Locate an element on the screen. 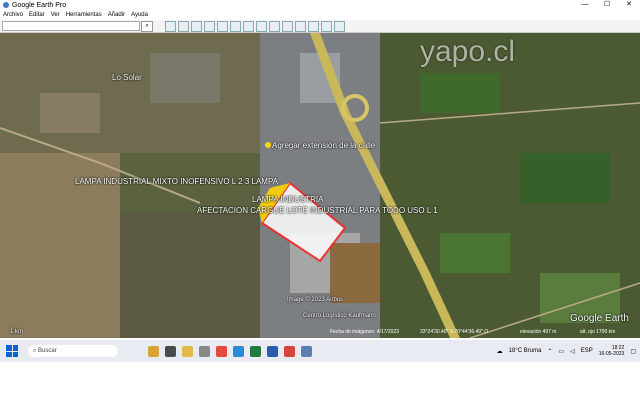 The image size is (640, 404). search-input is located at coordinates (71, 26).